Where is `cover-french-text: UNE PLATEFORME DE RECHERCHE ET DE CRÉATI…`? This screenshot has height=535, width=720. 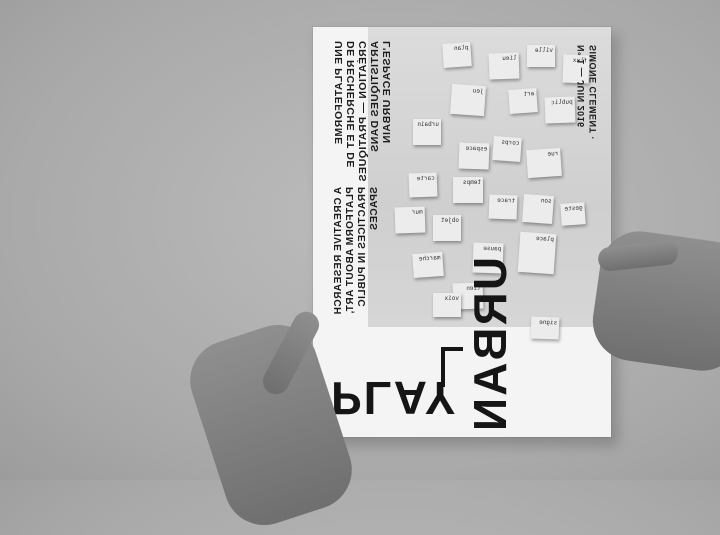
cover-french-text: UNE PLATEFORME DE RECHERCHE ET DE CRÉATI… is located at coordinates (363, 111).